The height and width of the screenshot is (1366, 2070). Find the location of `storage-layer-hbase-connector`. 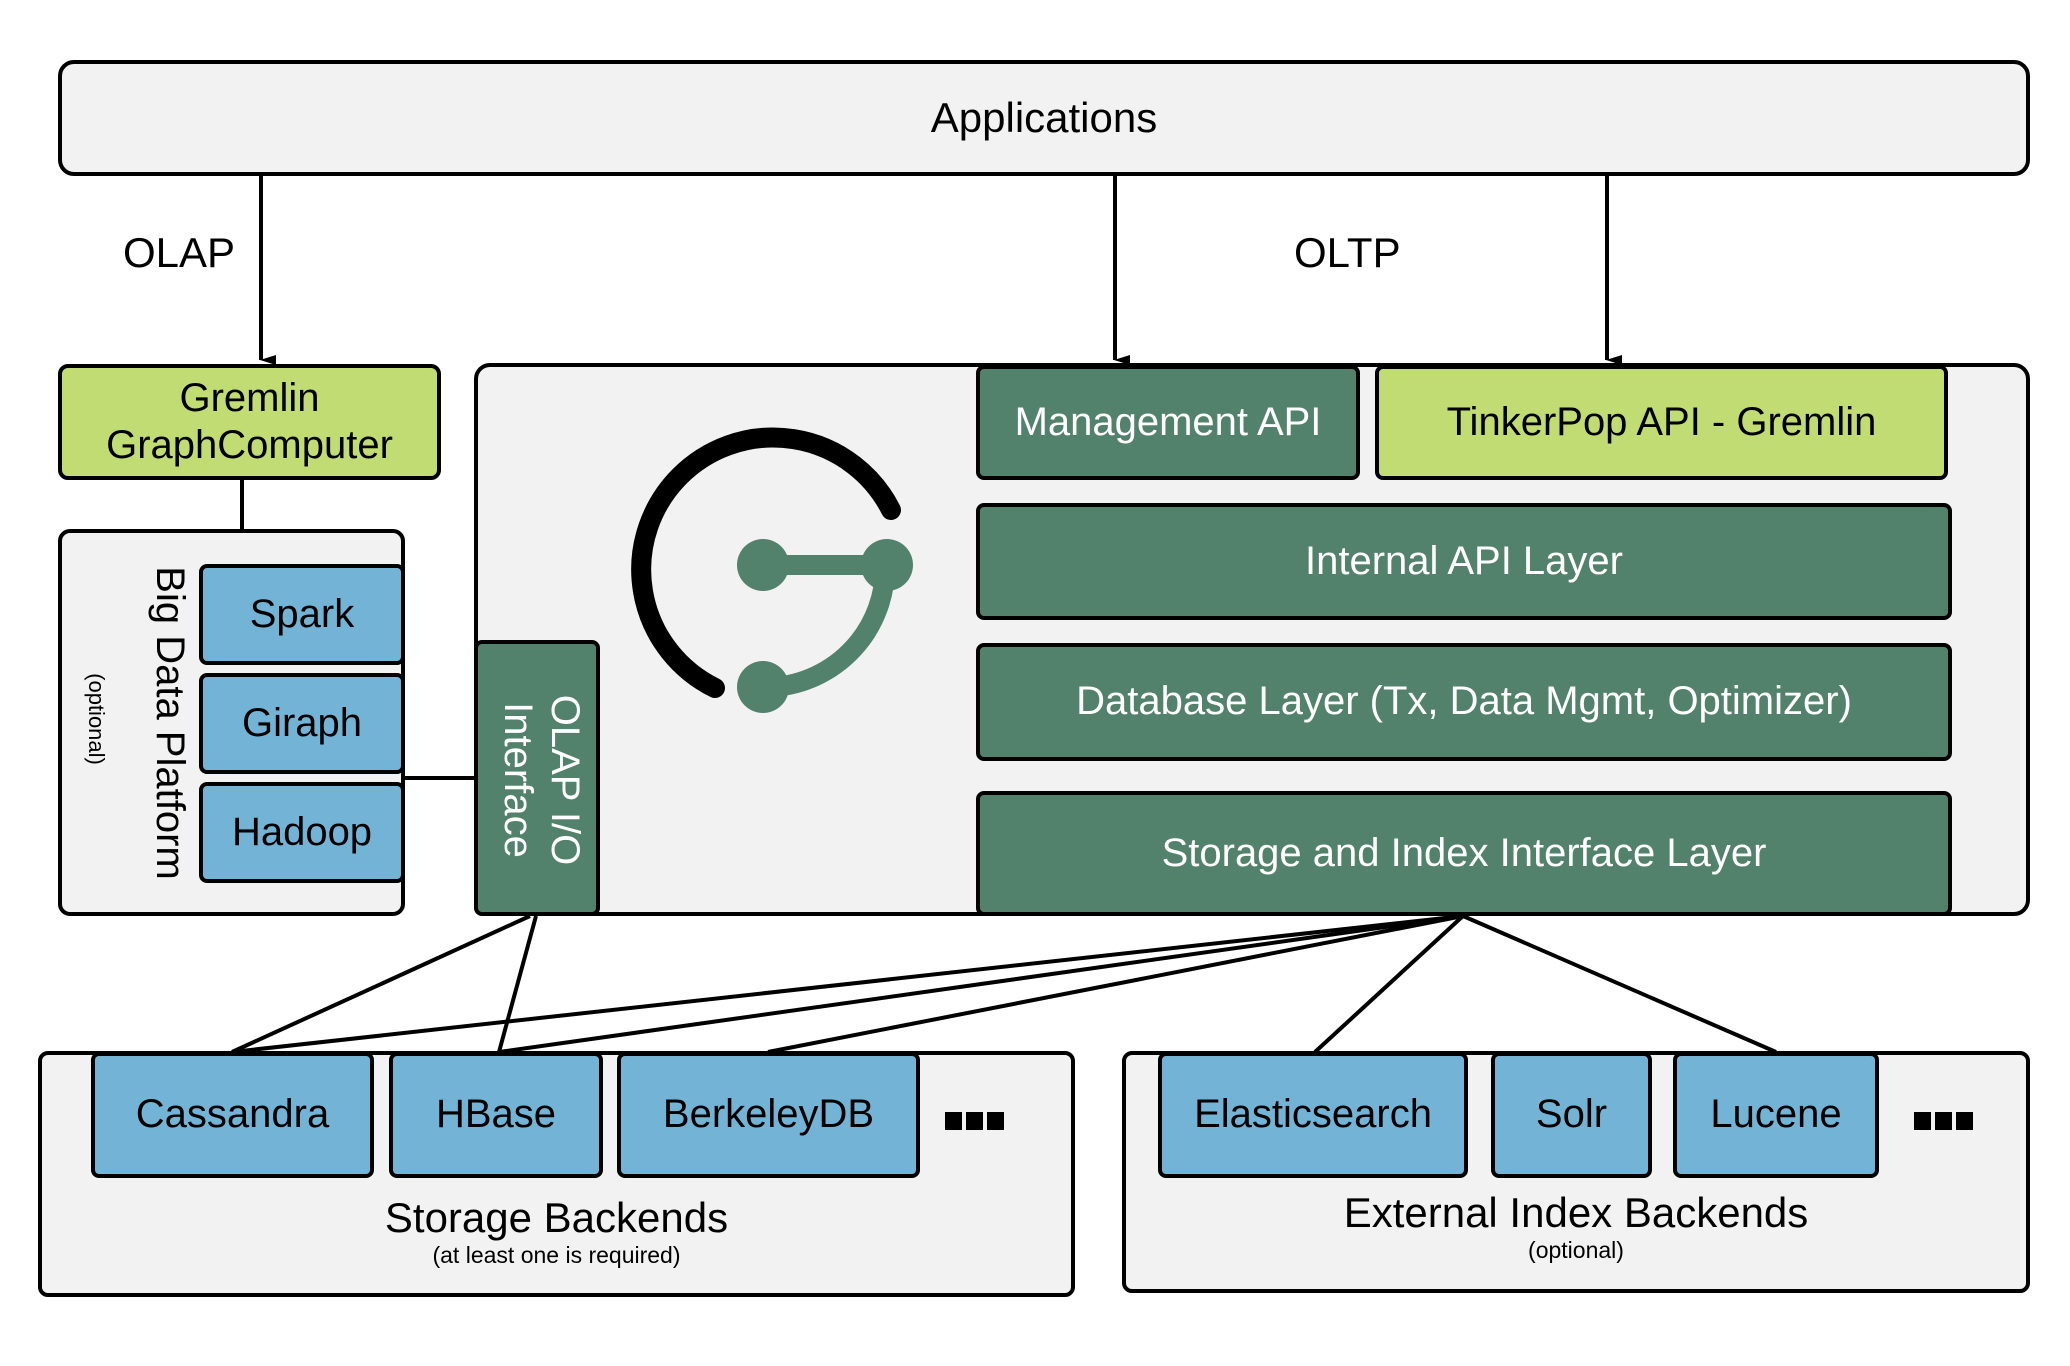

storage-layer-hbase-connector is located at coordinates (981, 984).